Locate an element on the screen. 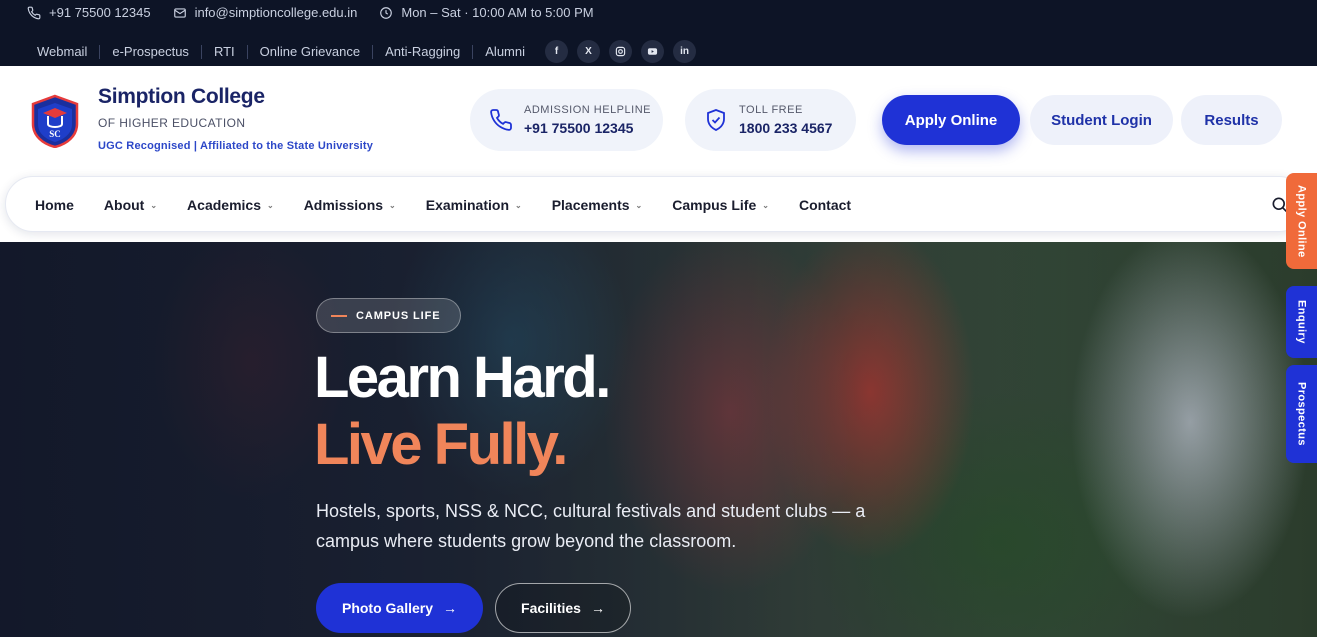 This screenshot has height=637, width=1317. linkedin-icon: in is located at coordinates (685, 51).